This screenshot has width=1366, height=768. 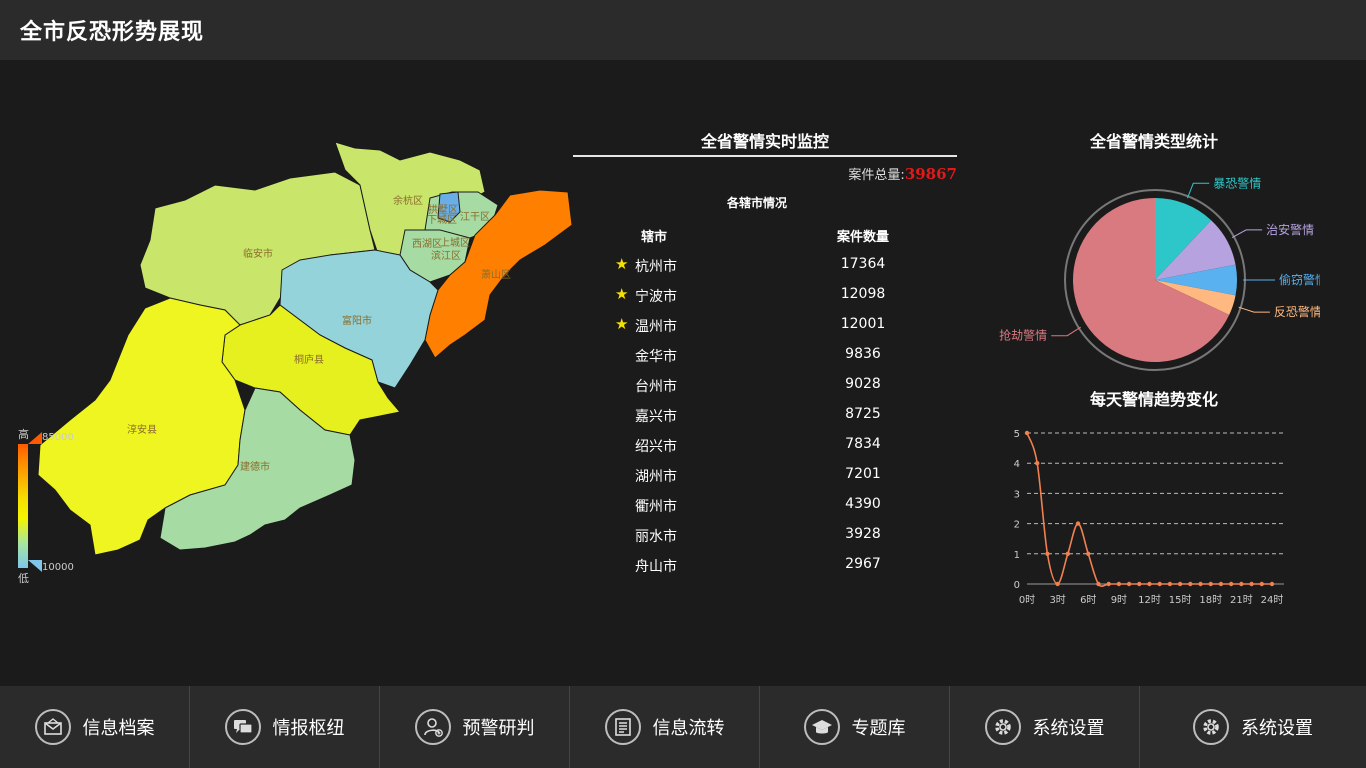 What do you see at coordinates (142, 429) in the screenshot?
I see `map-label-chunan: 淳安县` at bounding box center [142, 429].